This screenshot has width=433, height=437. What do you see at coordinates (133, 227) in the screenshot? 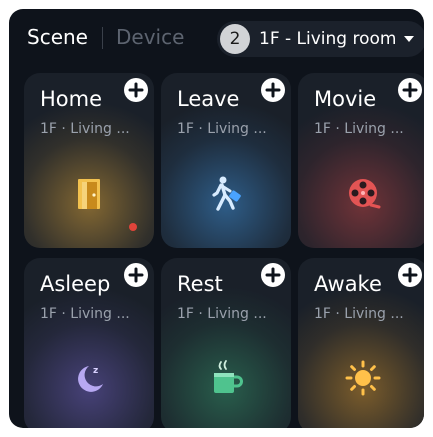
I see `alert-dot` at bounding box center [133, 227].